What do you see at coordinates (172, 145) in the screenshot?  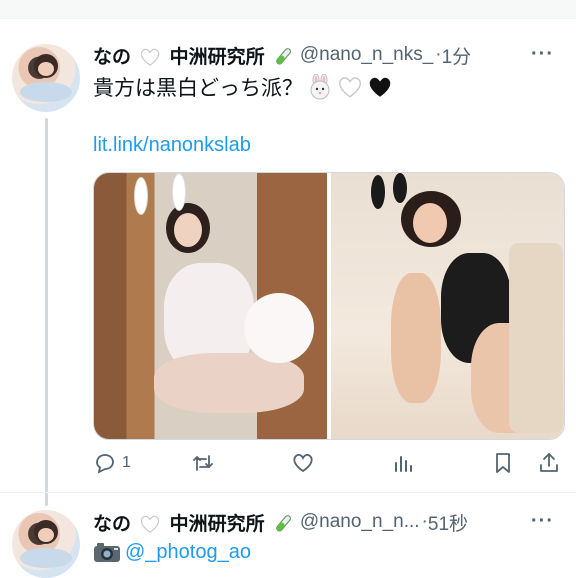 I see `profile-link: lit.link/nanonkslab` at bounding box center [172, 145].